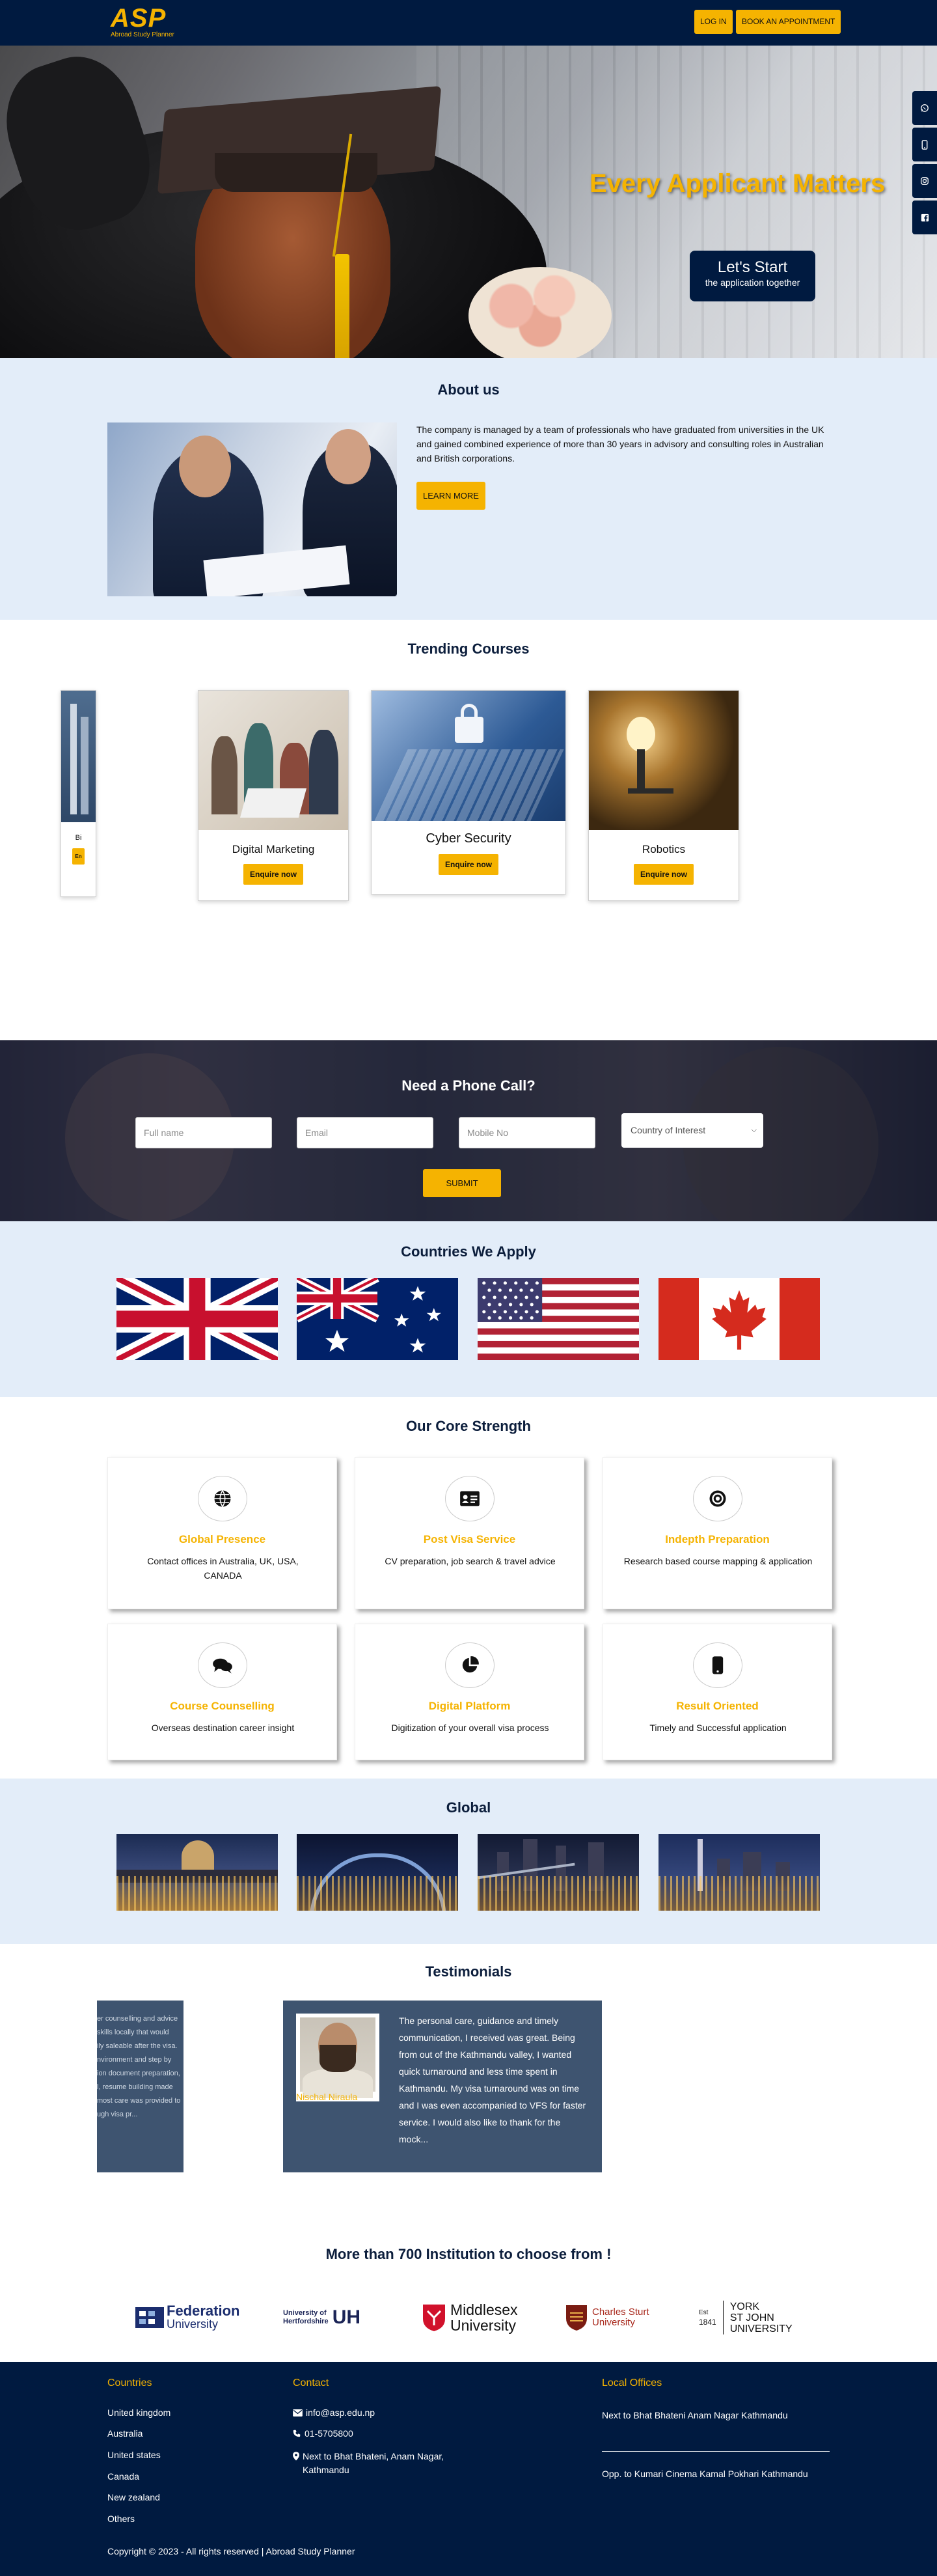  Describe the element at coordinates (306, 2321) in the screenshot. I see `logo-name: Hertfordshire` at that location.